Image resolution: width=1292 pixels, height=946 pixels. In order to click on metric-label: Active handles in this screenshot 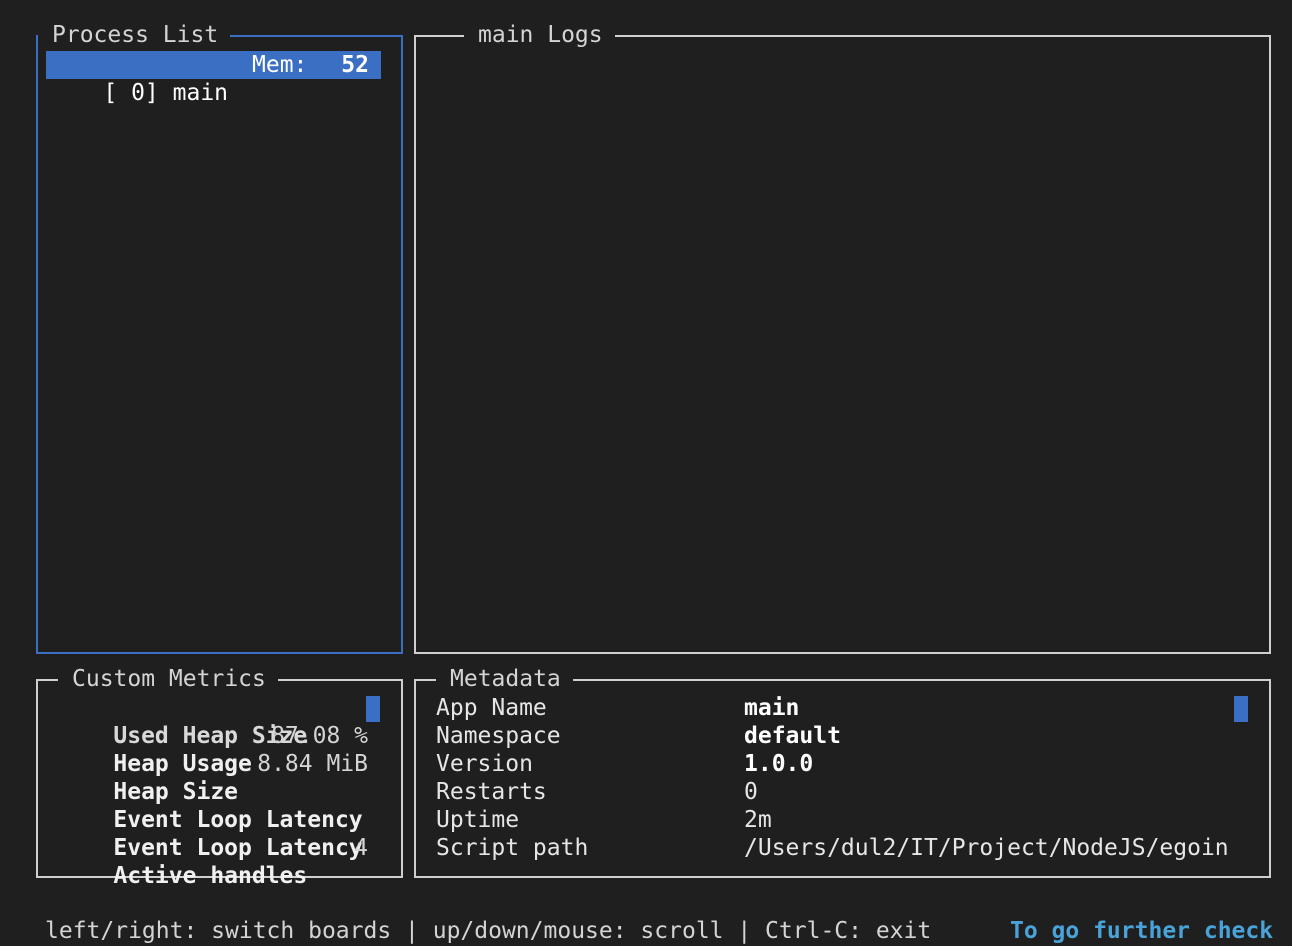, I will do `click(210, 876)`.